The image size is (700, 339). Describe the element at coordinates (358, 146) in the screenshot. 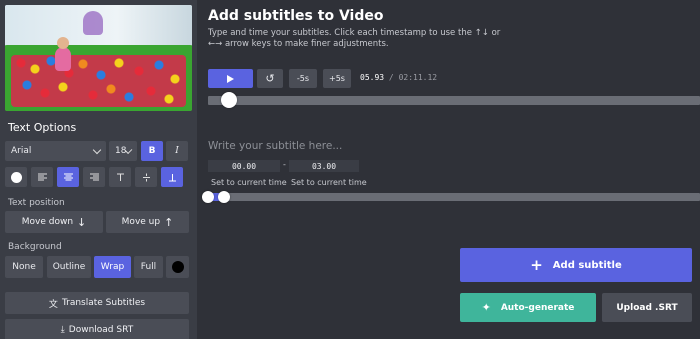

I see `subtitle-input` at that location.